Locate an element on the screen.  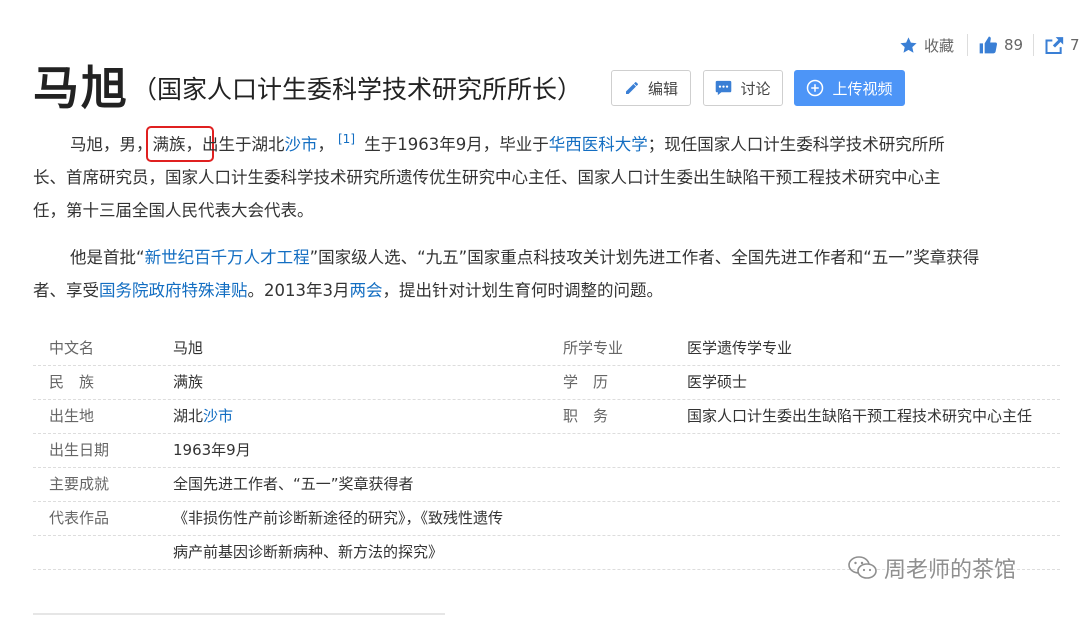
link-school: 华西医科大学 is located at coordinates (598, 144).